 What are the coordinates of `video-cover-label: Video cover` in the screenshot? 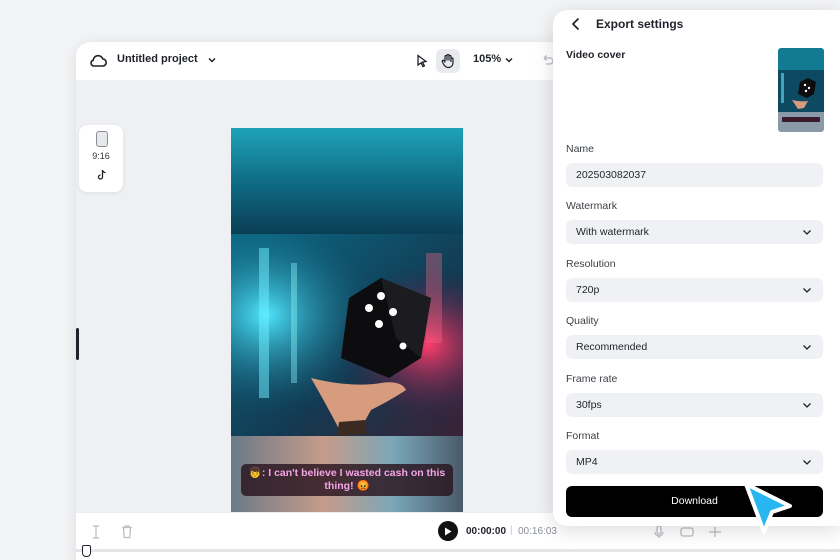 It's located at (596, 55).